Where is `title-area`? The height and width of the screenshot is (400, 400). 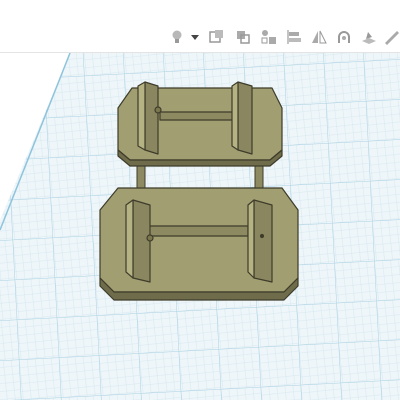 title-area is located at coordinates (200, 12).